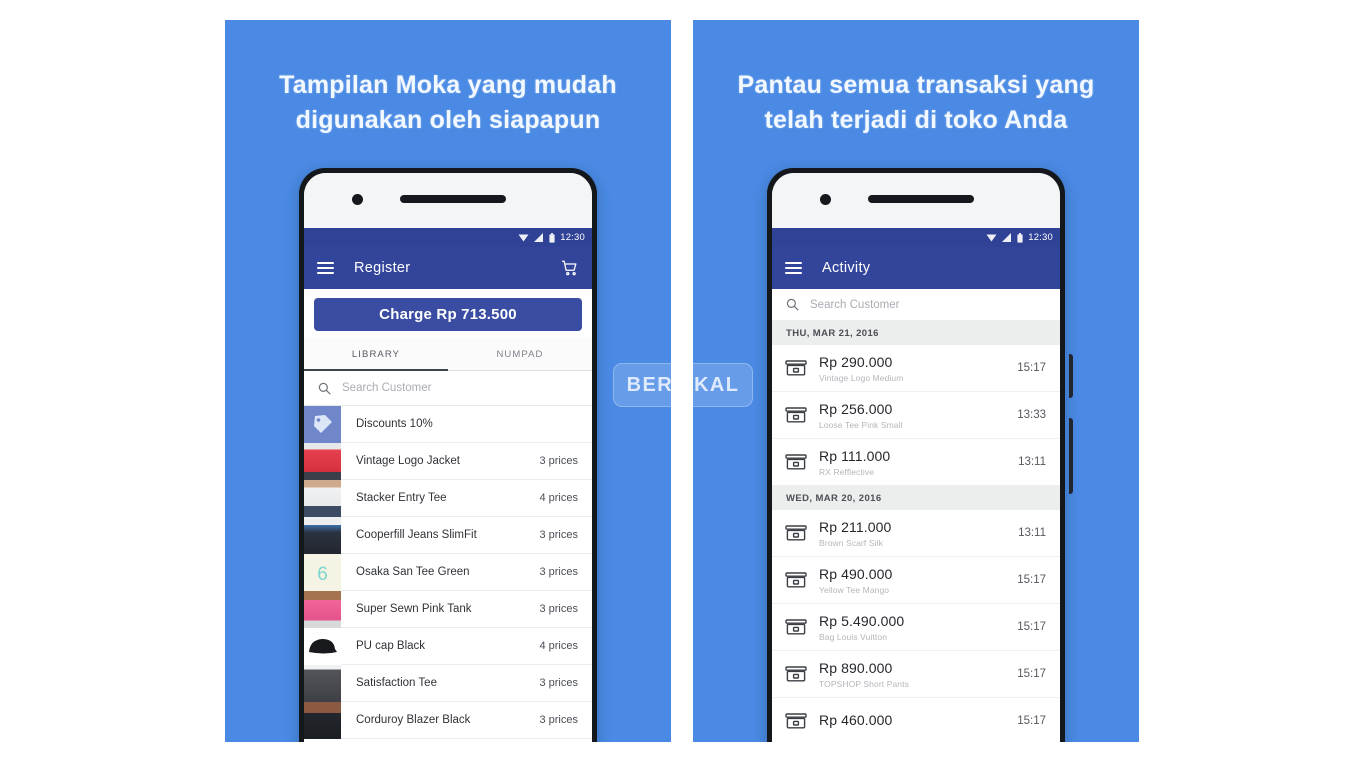  Describe the element at coordinates (413, 572) in the screenshot. I see `product-name: Osaka San Tee Green` at that location.